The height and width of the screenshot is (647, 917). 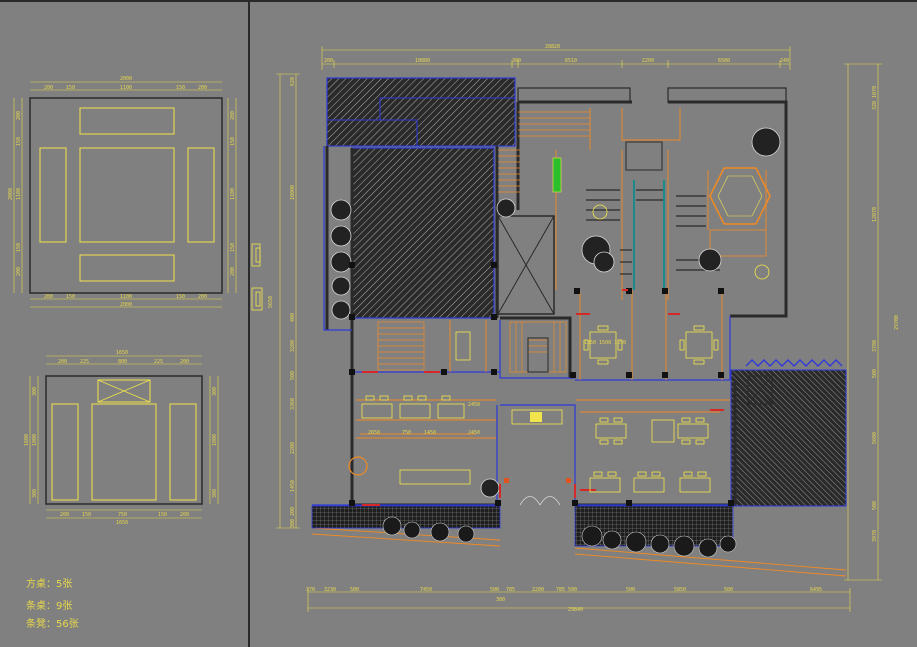 I want to click on dim-bottom-overall: 2000, so click(x=126, y=305).